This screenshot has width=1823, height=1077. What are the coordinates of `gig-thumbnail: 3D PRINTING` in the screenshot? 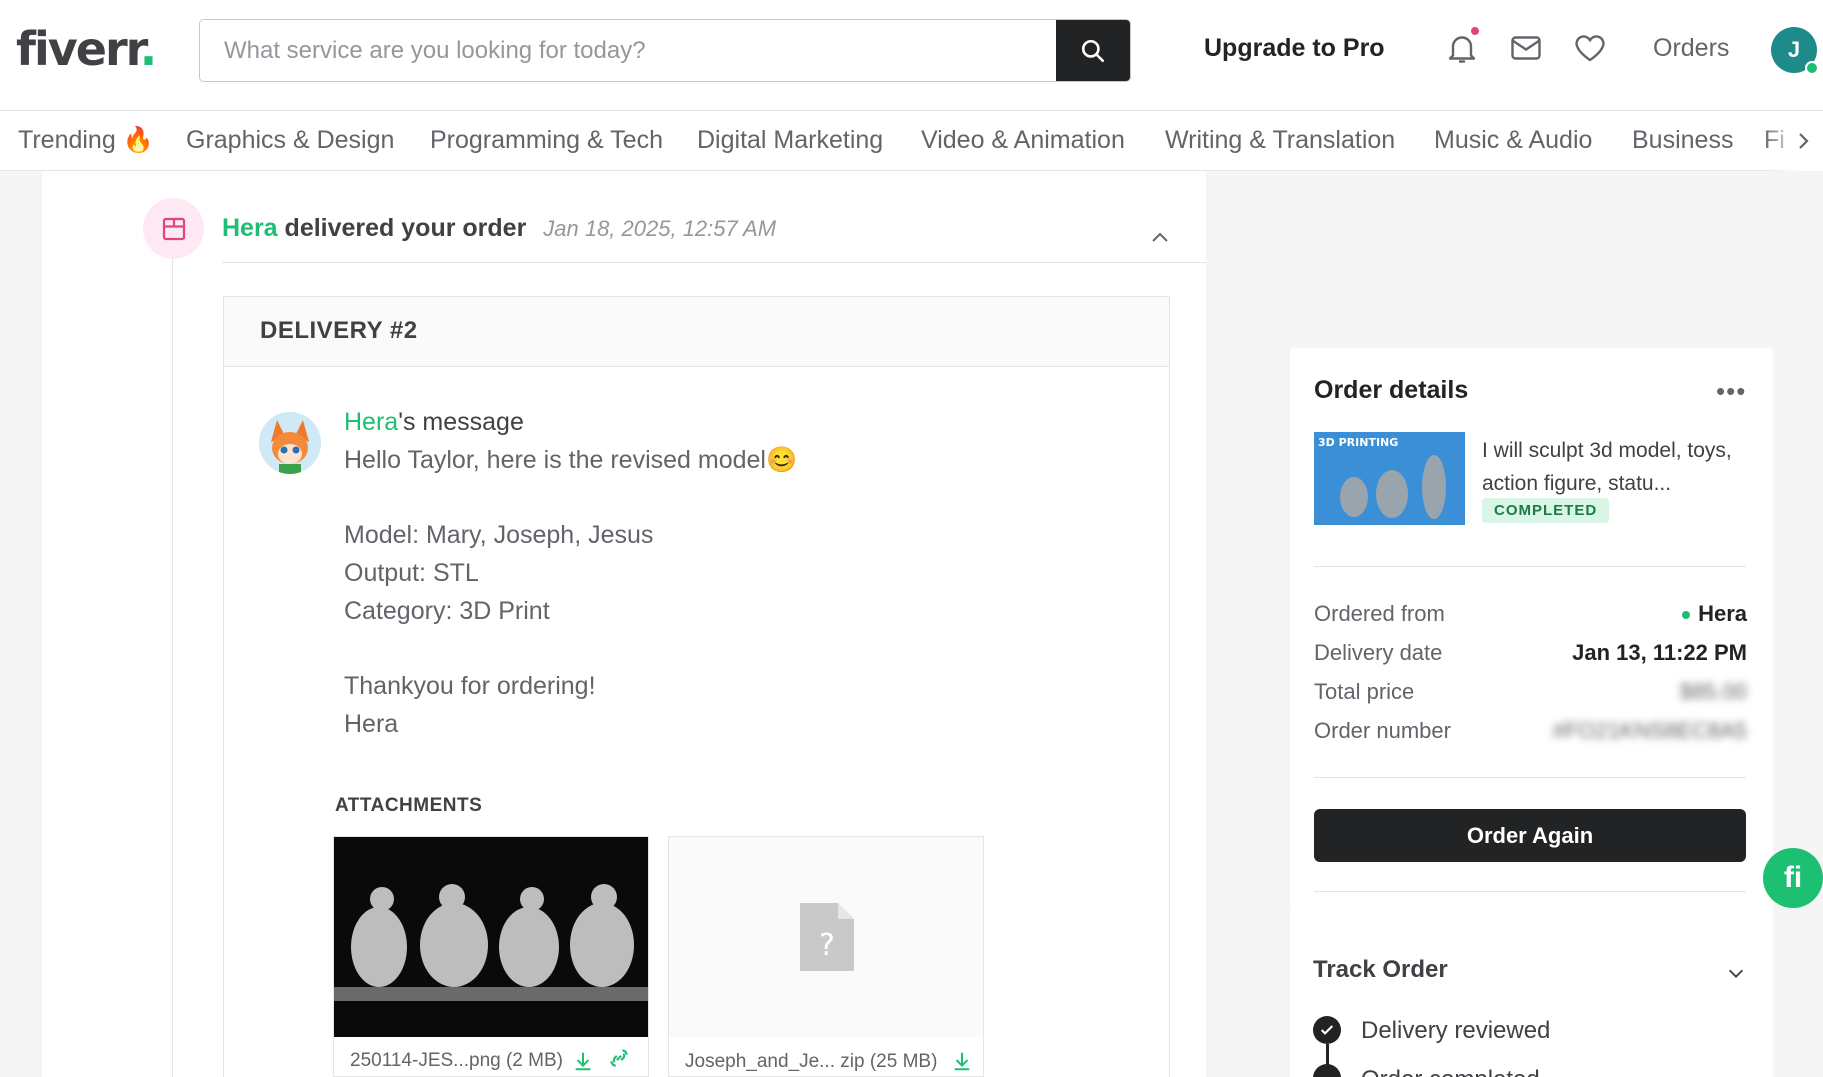 It's located at (1389, 478).